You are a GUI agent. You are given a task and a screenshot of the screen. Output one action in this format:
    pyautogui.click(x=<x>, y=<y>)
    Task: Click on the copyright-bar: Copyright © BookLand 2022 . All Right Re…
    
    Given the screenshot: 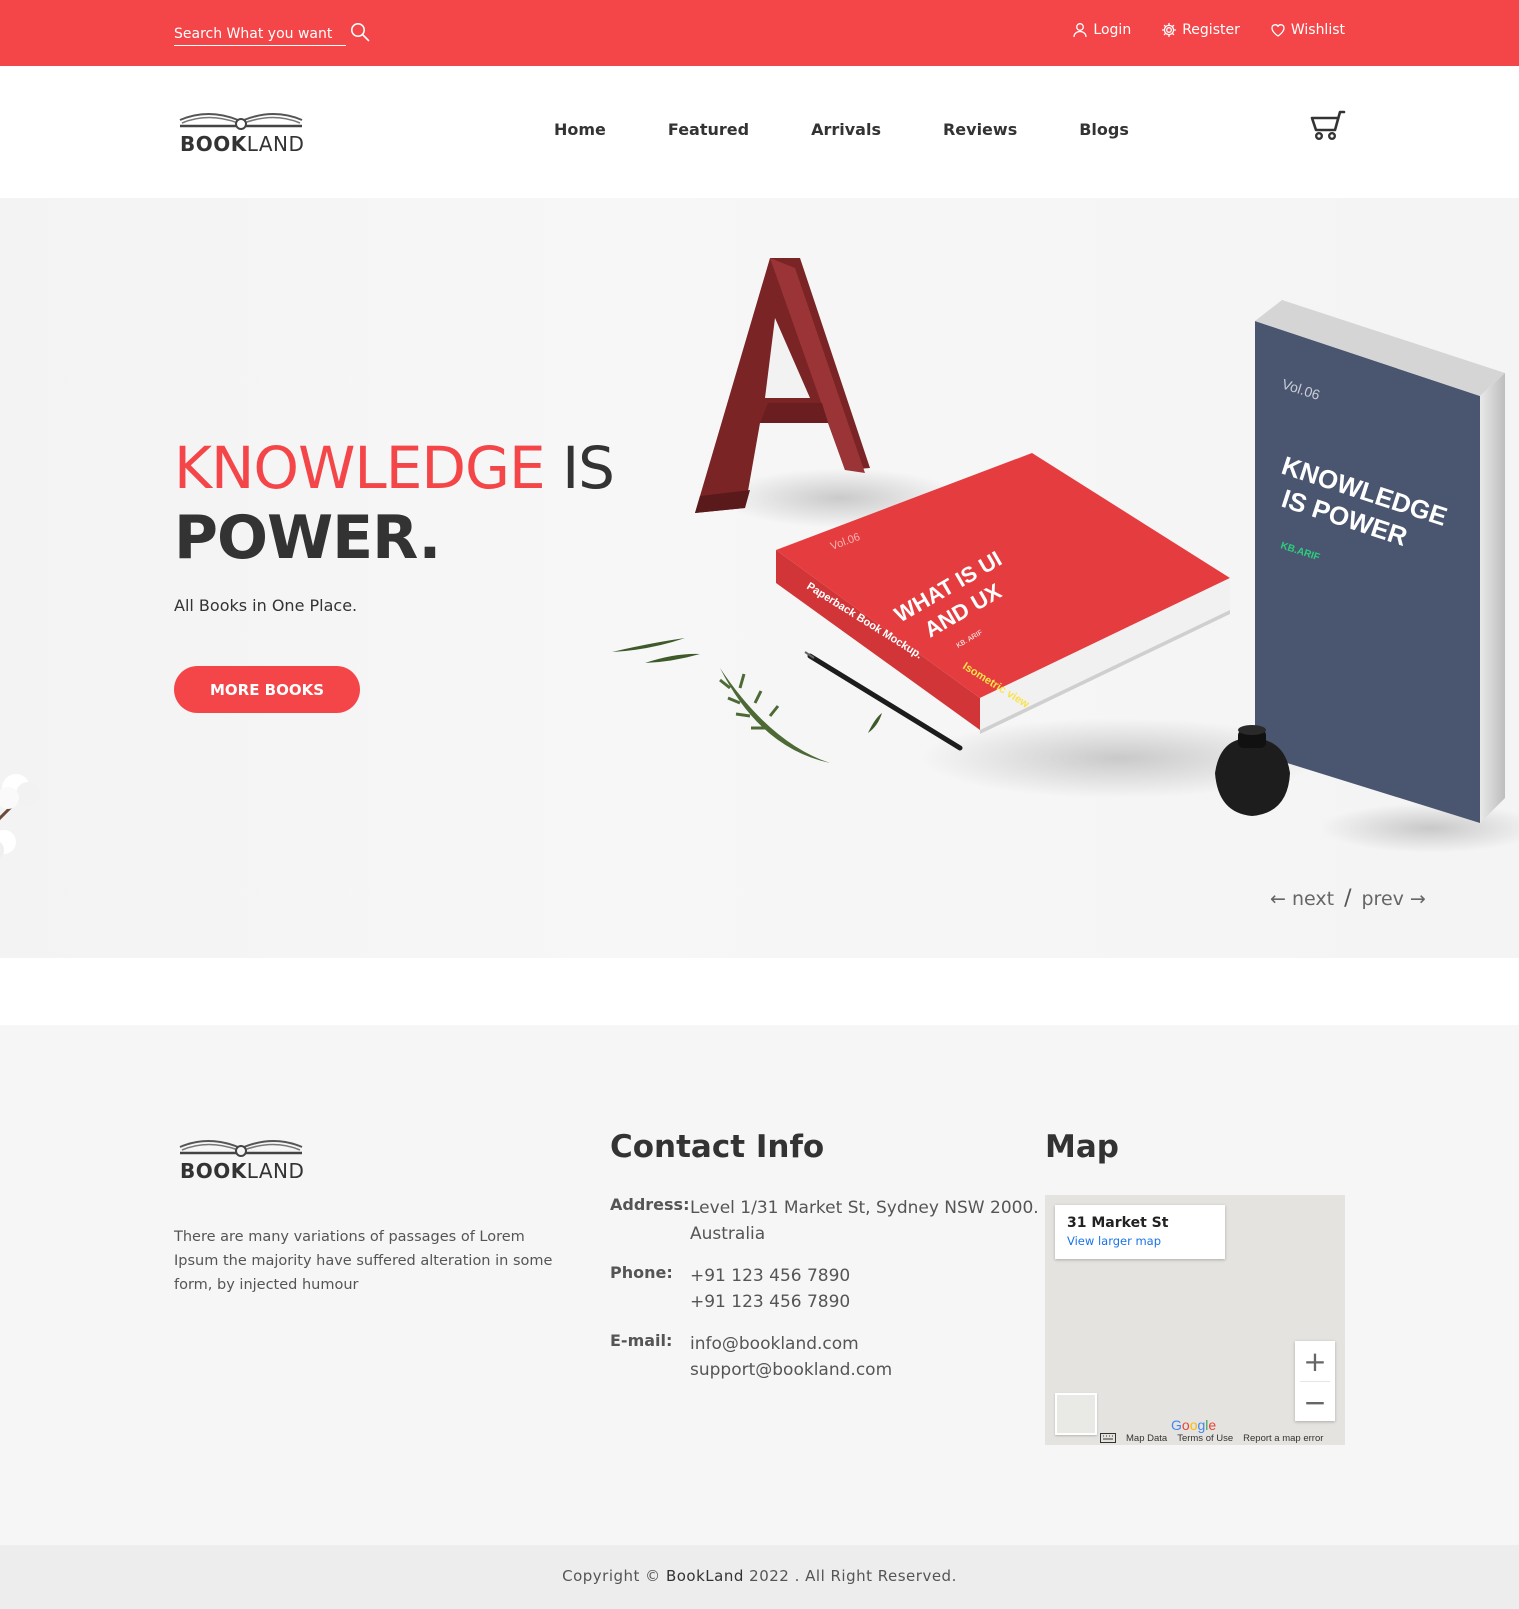 What is the action you would take?
    pyautogui.click(x=759, y=1577)
    